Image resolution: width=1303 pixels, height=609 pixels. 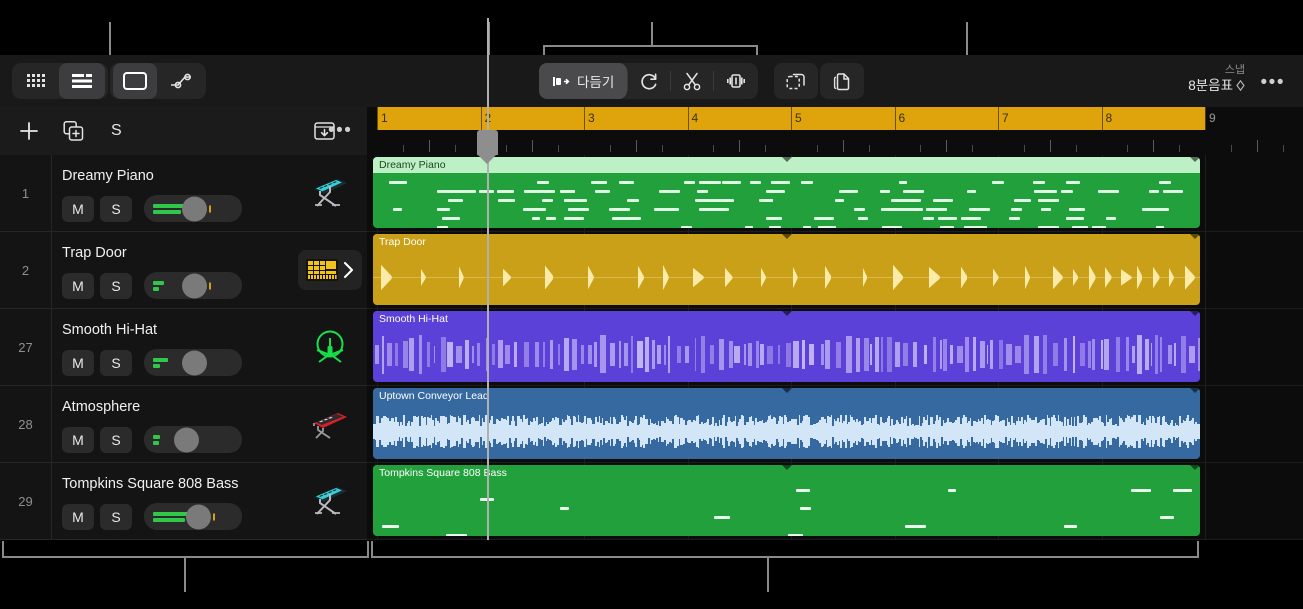 I want to click on instrument-box, so click(x=330, y=270).